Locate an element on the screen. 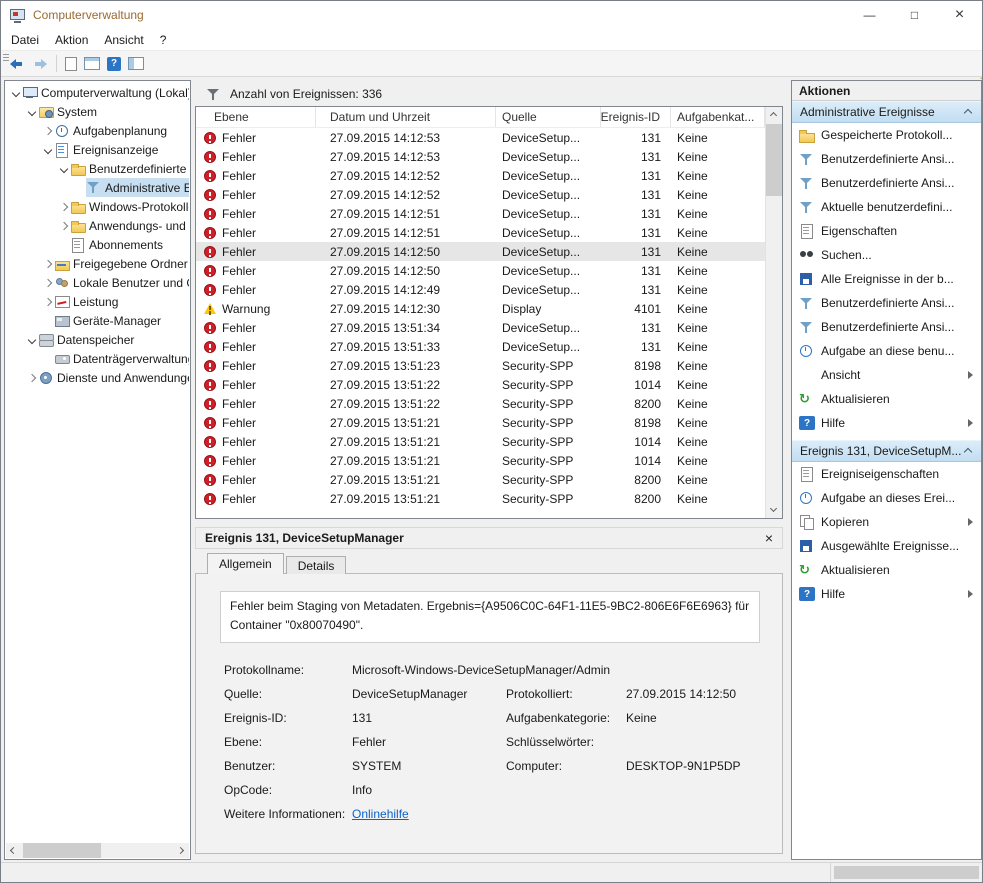  close-detail-icon: × is located at coordinates (769, 538).